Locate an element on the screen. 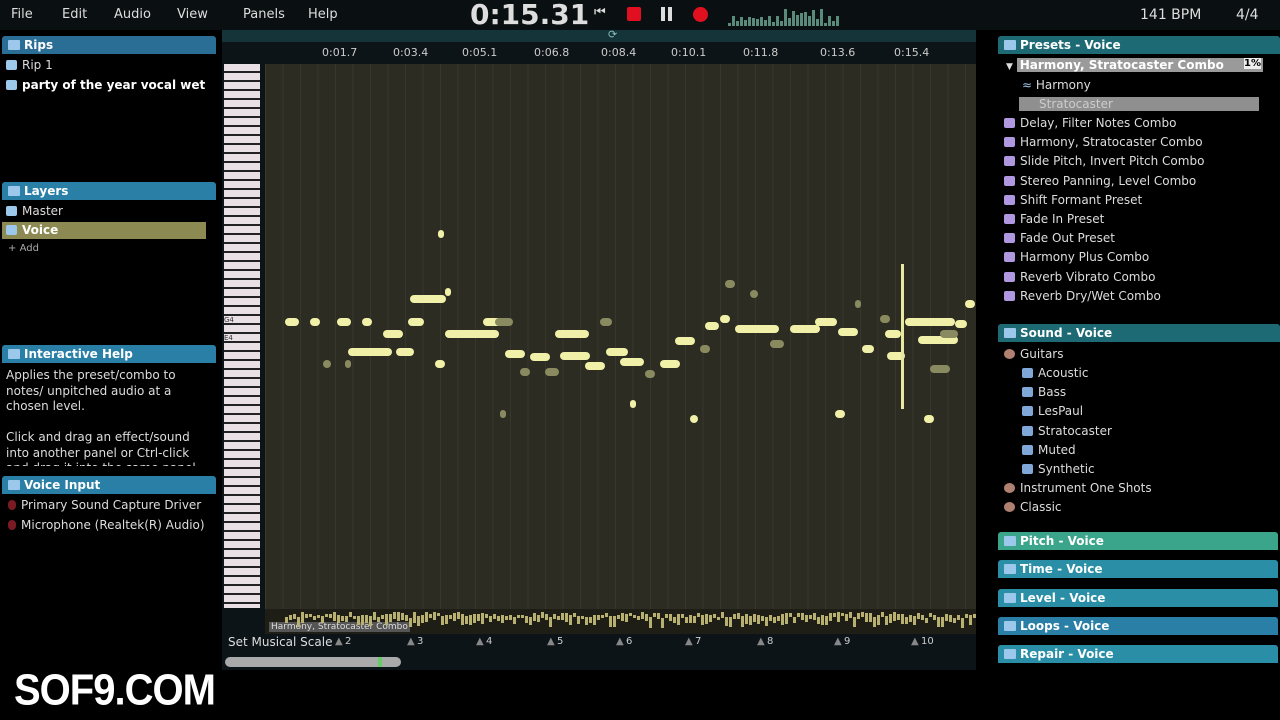 The height and width of the screenshot is (720, 1280). preset-item: Fade In Preset is located at coordinates (1054, 219).